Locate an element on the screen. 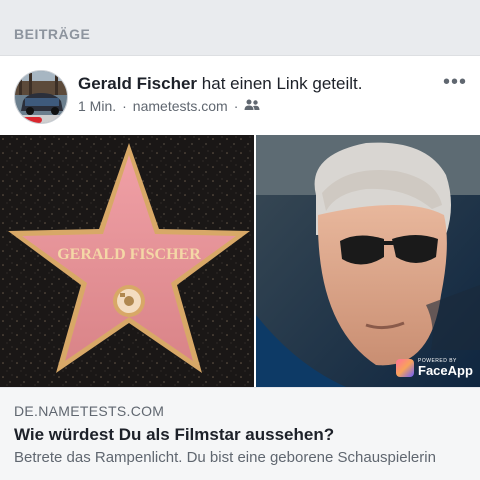  more-options-icon: ••• is located at coordinates (454, 82).